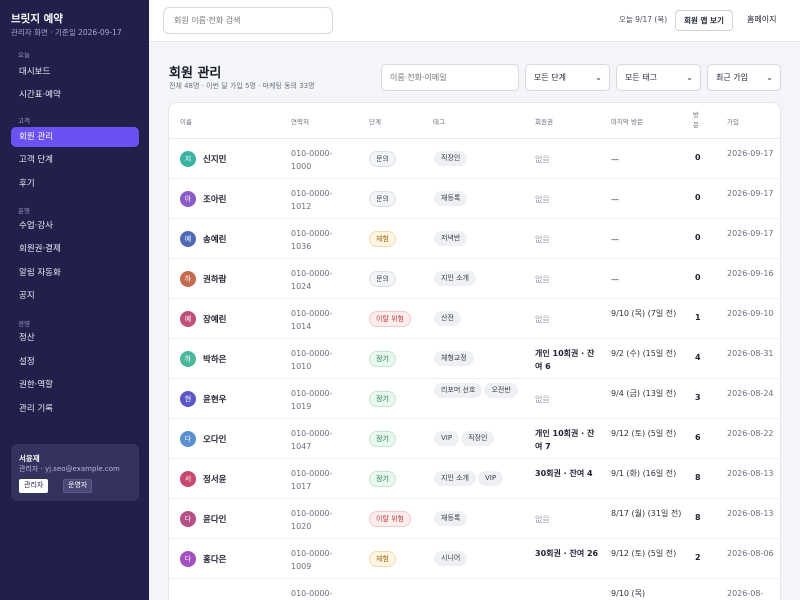 This screenshot has height=600, width=800. I want to click on member-phone: 010-0000-1017, so click(312, 480).